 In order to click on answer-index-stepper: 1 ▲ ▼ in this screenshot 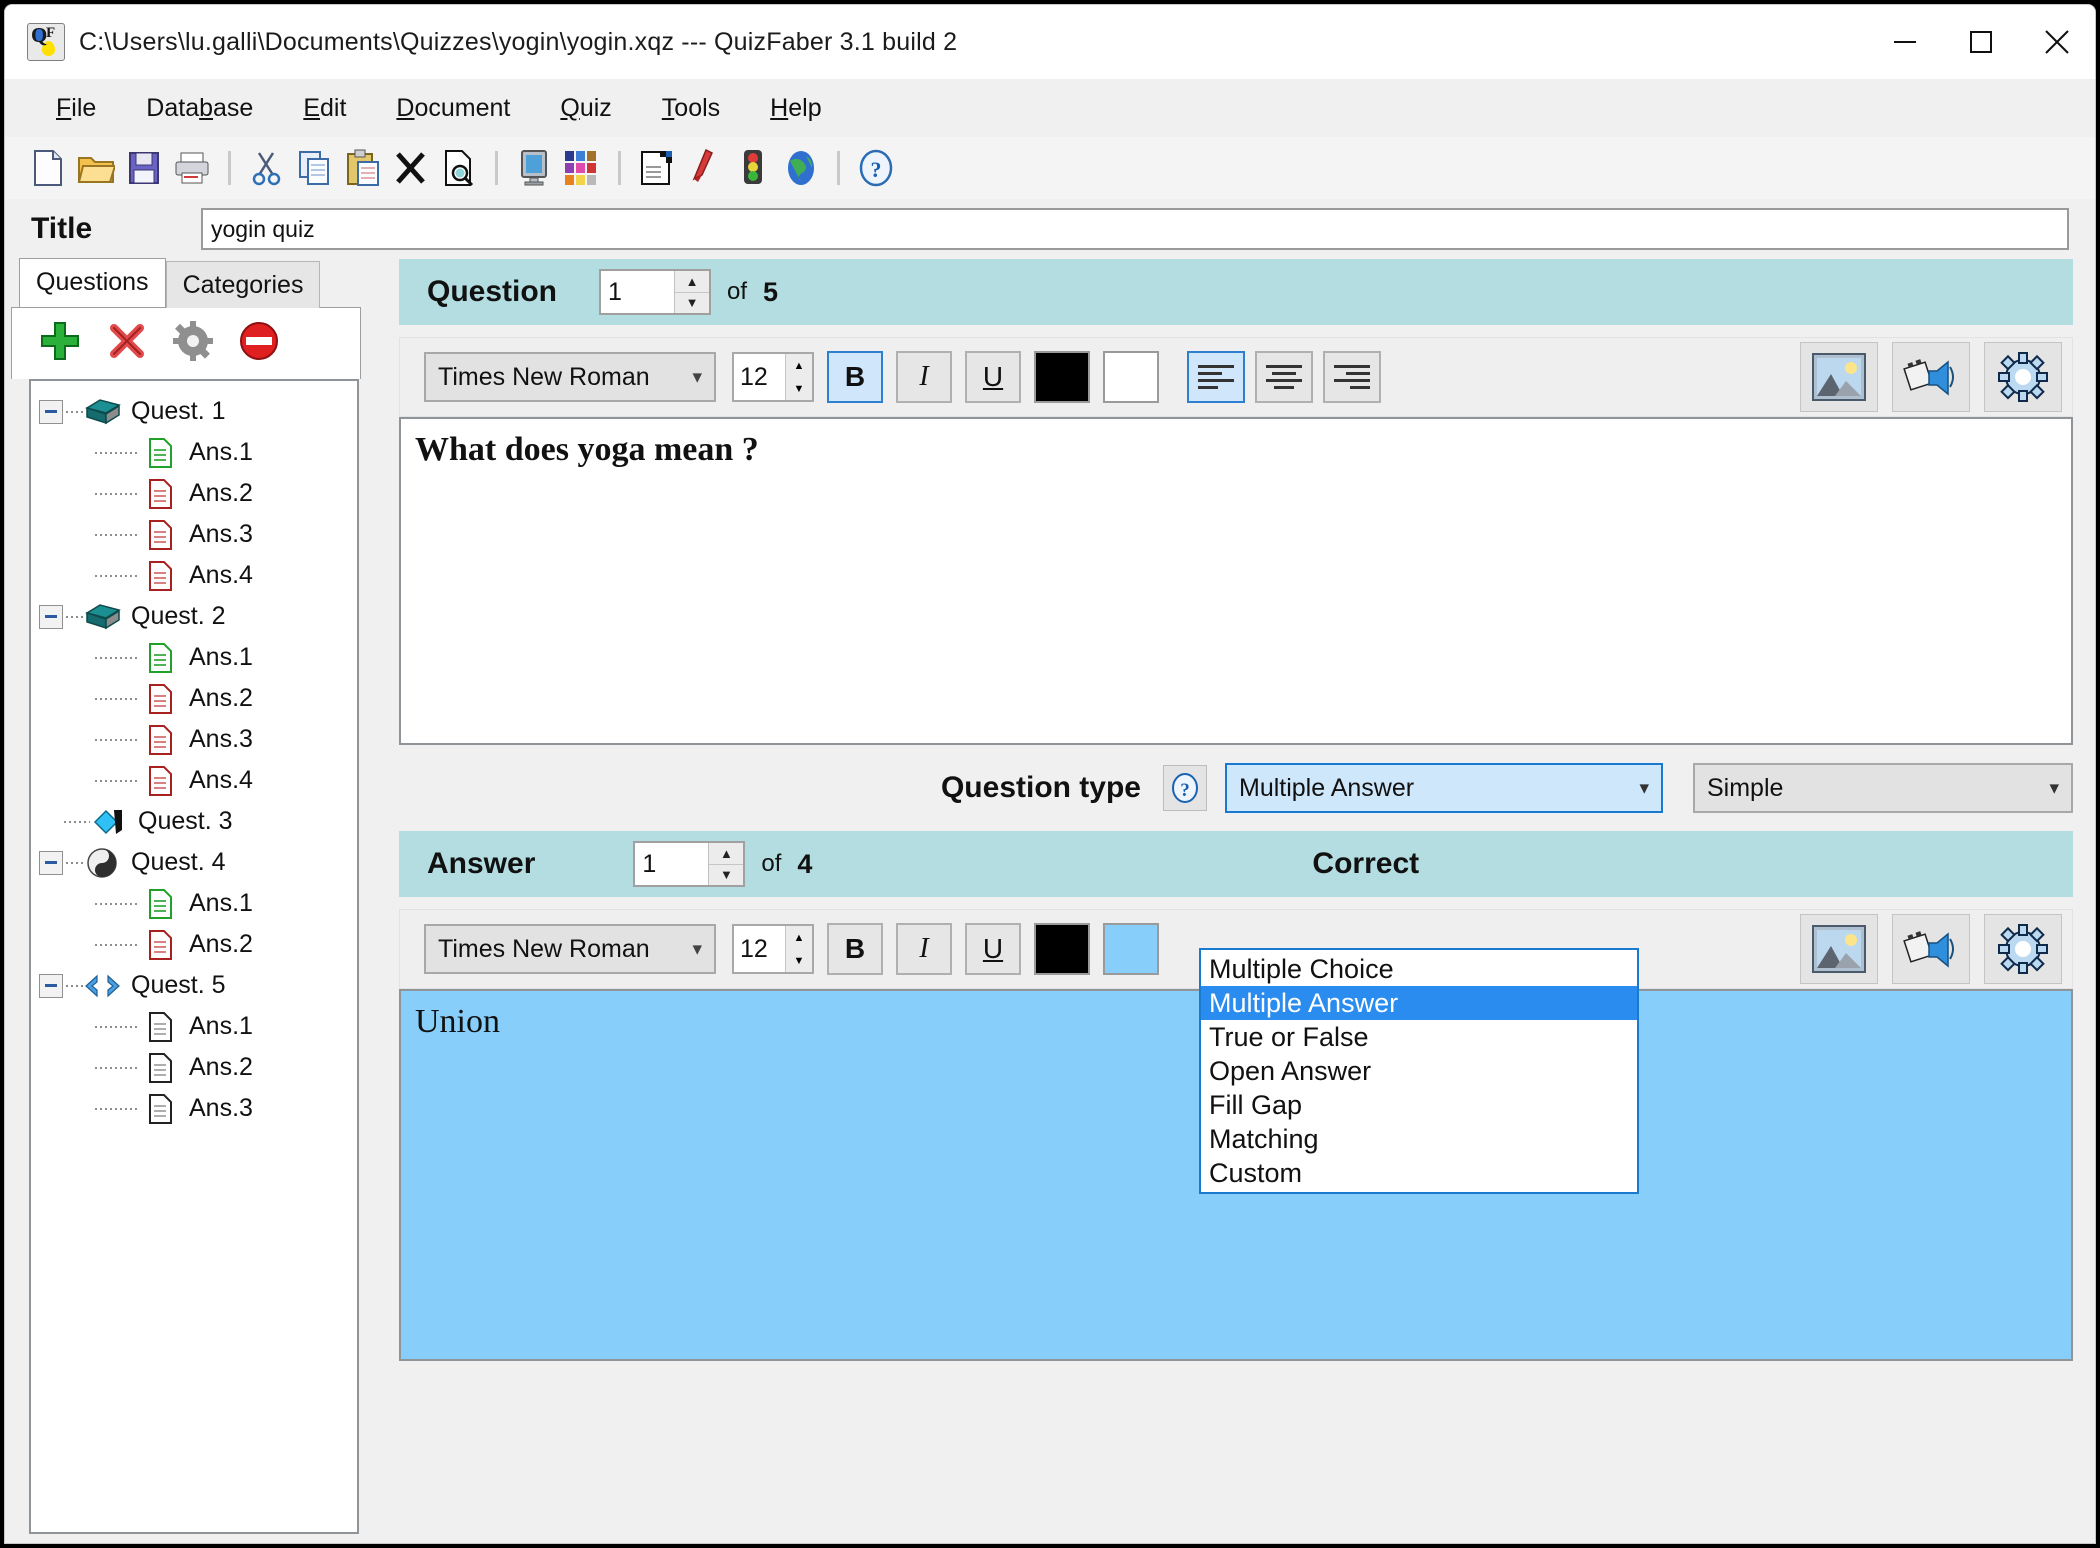, I will do `click(689, 864)`.